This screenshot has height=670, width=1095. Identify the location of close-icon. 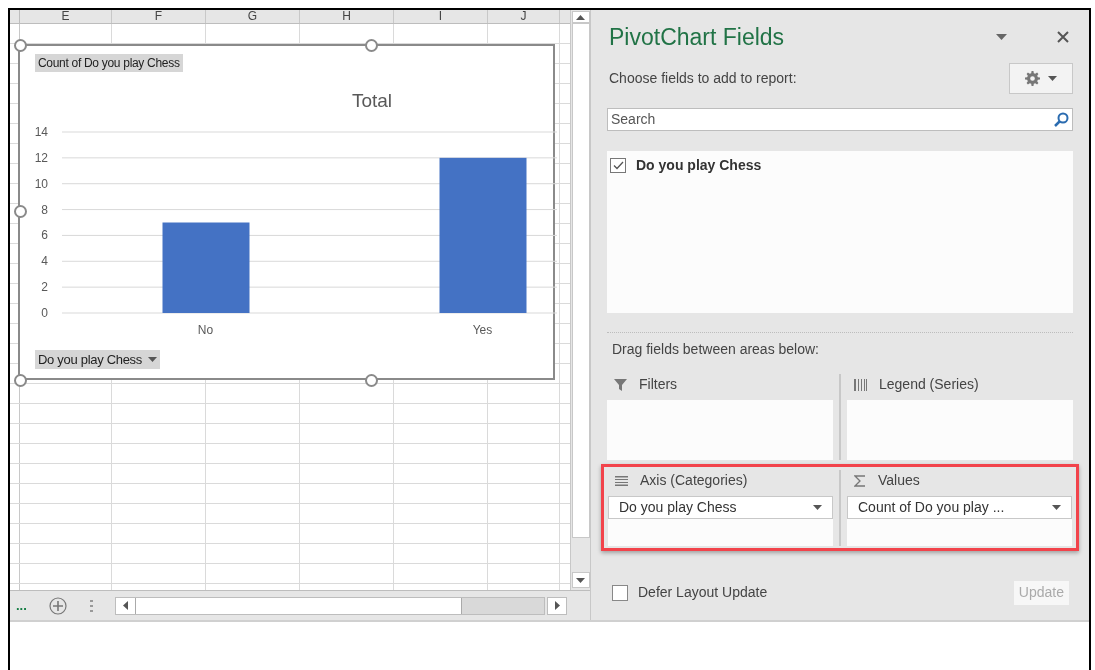
(1063, 37).